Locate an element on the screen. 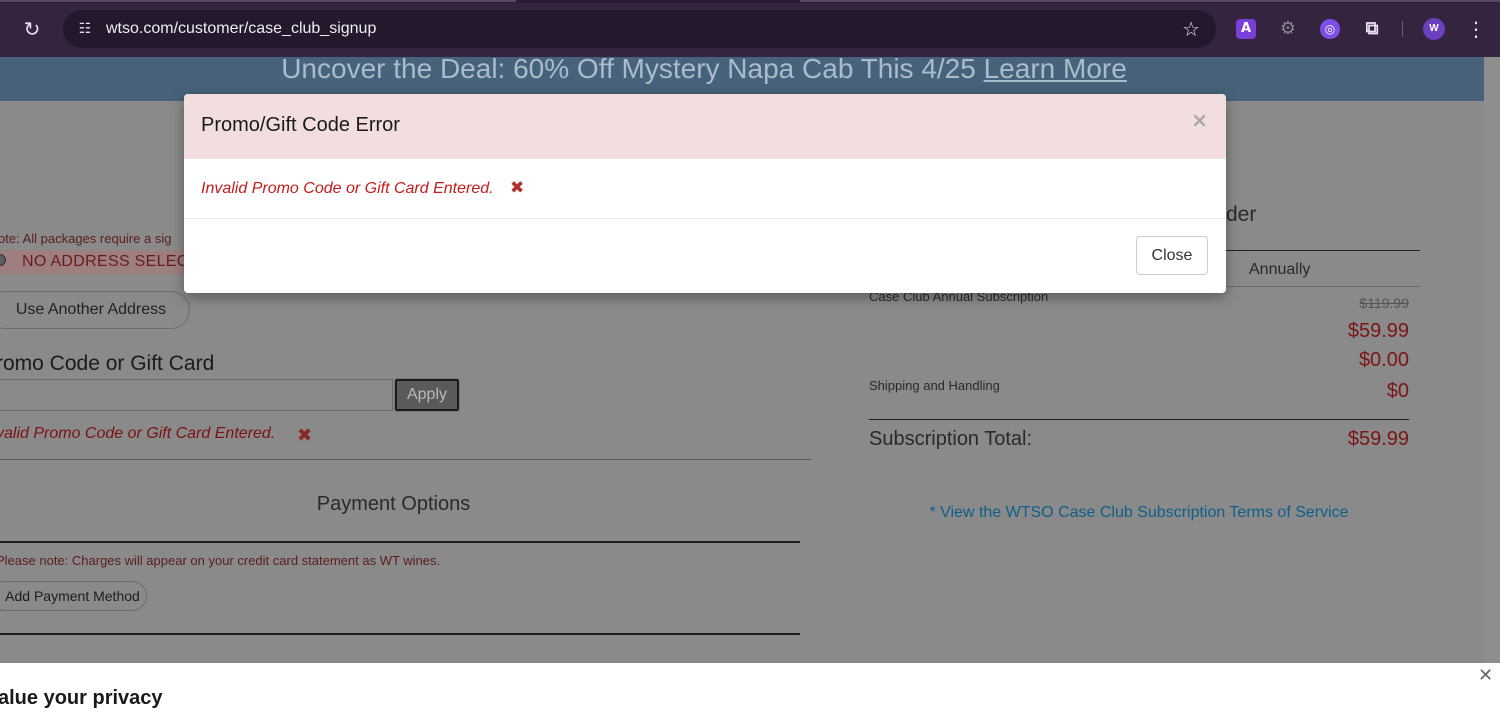  promo-error-text: valid Promo Code or Gift Card Entered. is located at coordinates (138, 433).